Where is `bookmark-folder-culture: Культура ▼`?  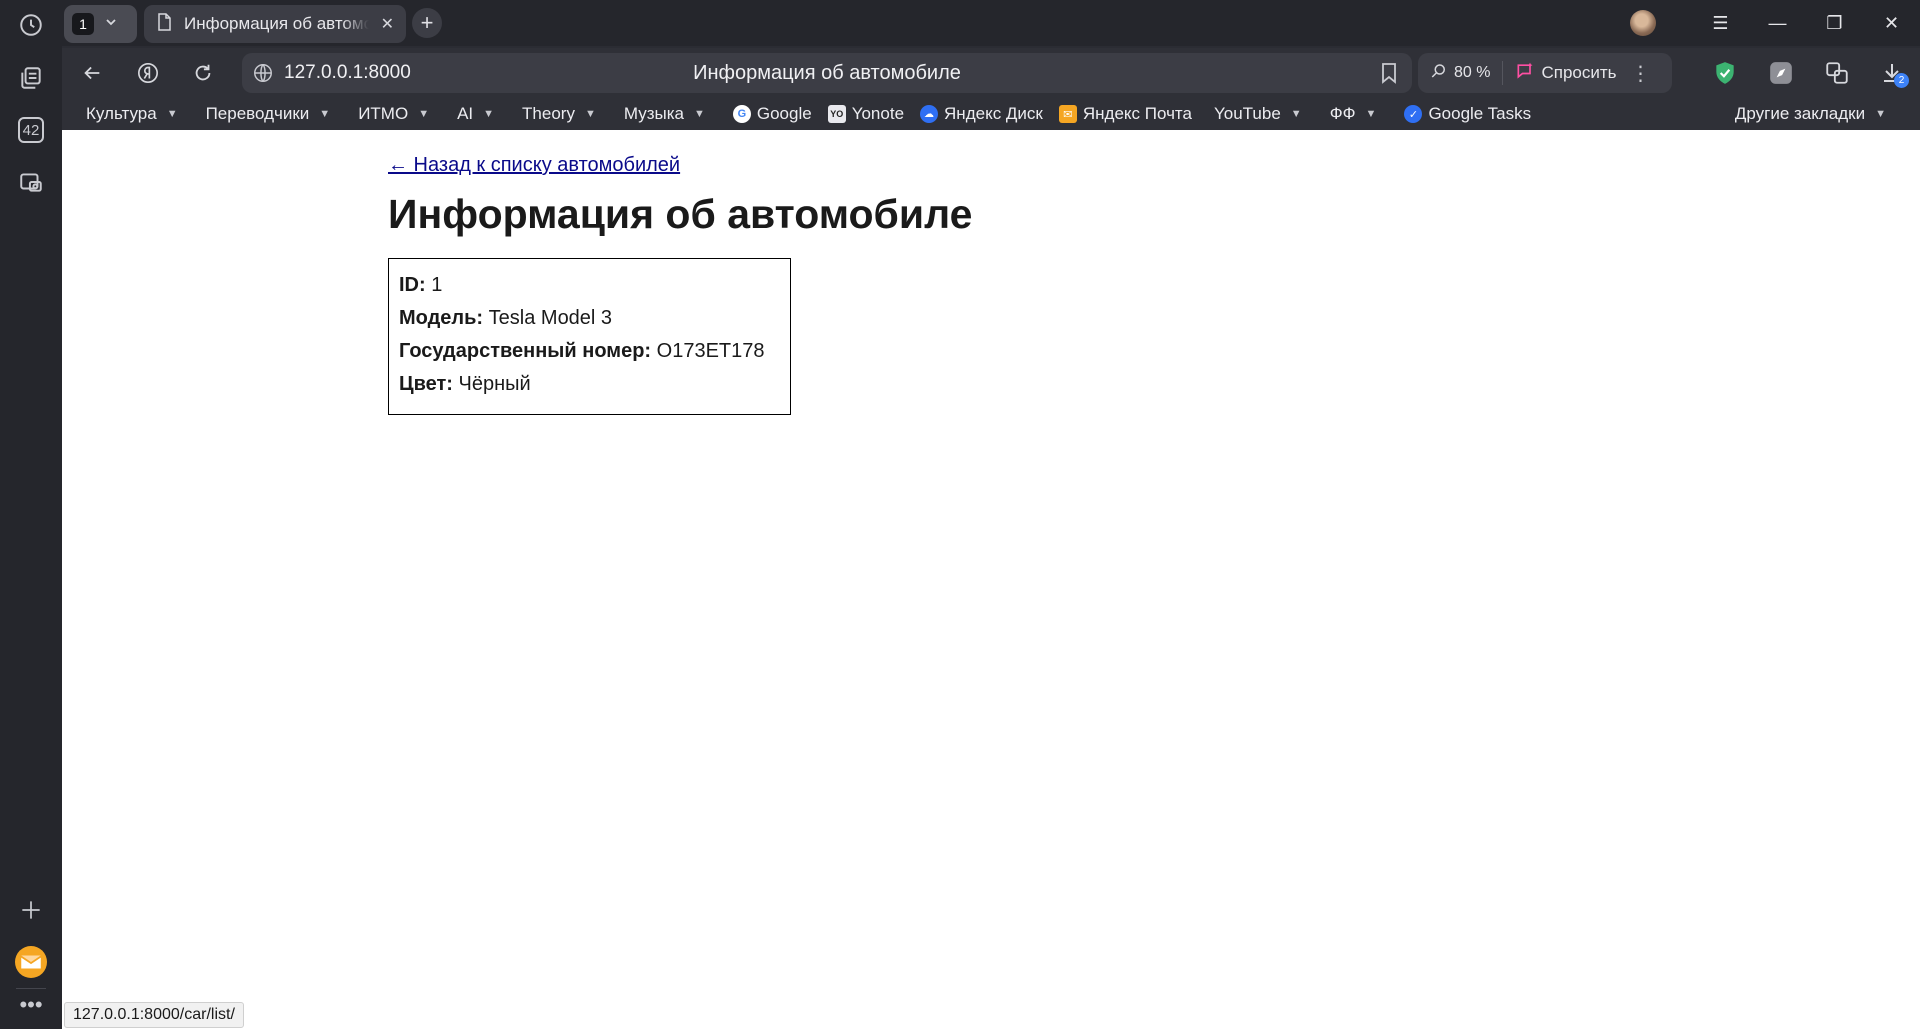 bookmark-folder-culture: Культура ▼ is located at coordinates (132, 114).